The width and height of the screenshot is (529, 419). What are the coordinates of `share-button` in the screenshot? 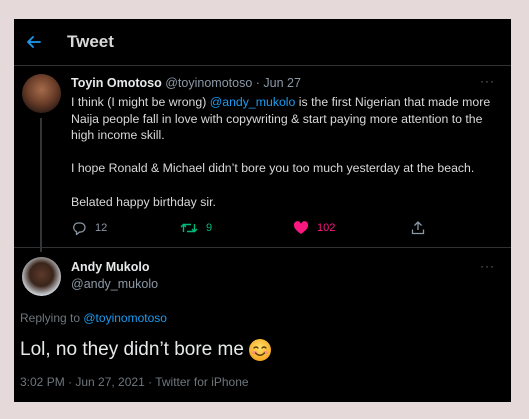 It's located at (418, 228).